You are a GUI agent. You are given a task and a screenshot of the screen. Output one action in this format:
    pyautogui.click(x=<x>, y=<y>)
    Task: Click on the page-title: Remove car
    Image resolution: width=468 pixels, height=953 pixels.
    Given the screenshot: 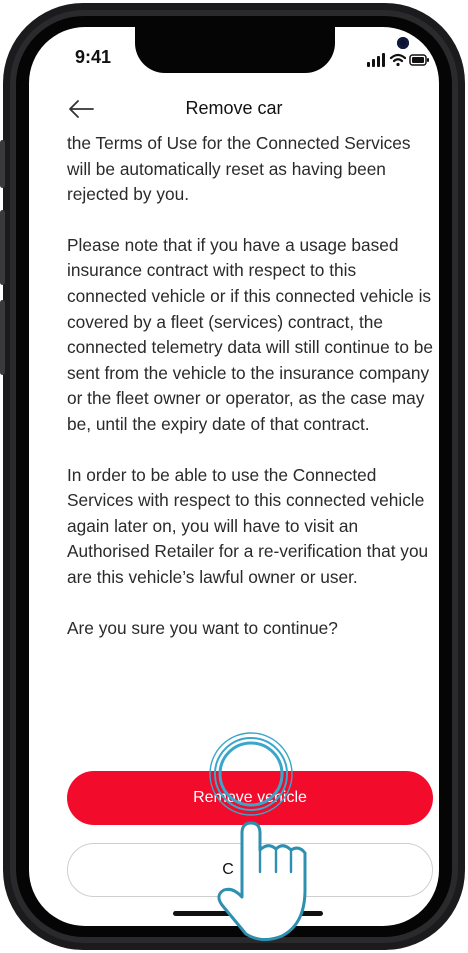 What is the action you would take?
    pyautogui.click(x=234, y=108)
    